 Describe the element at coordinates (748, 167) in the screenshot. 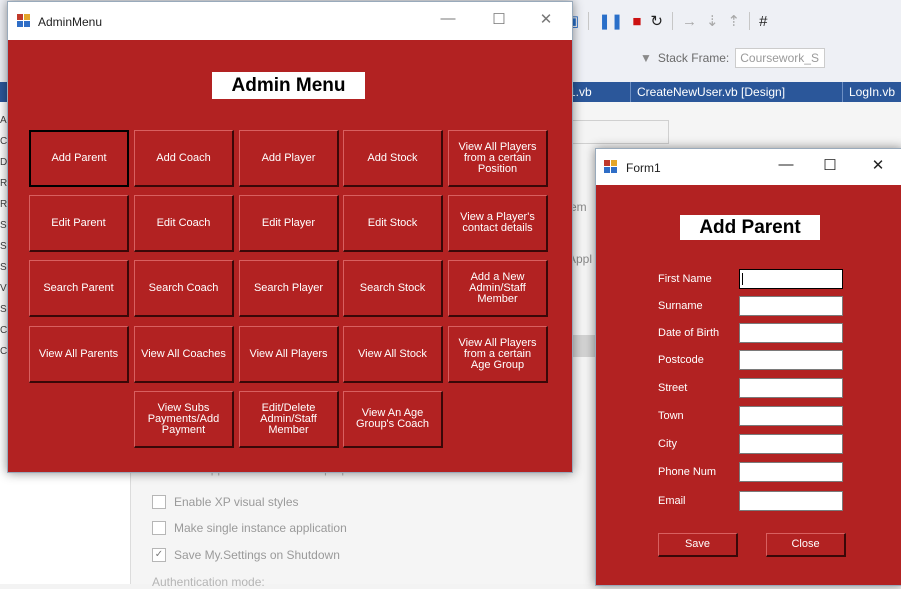

I see `form1-titlebar: Form1 — ☐ ✕` at that location.